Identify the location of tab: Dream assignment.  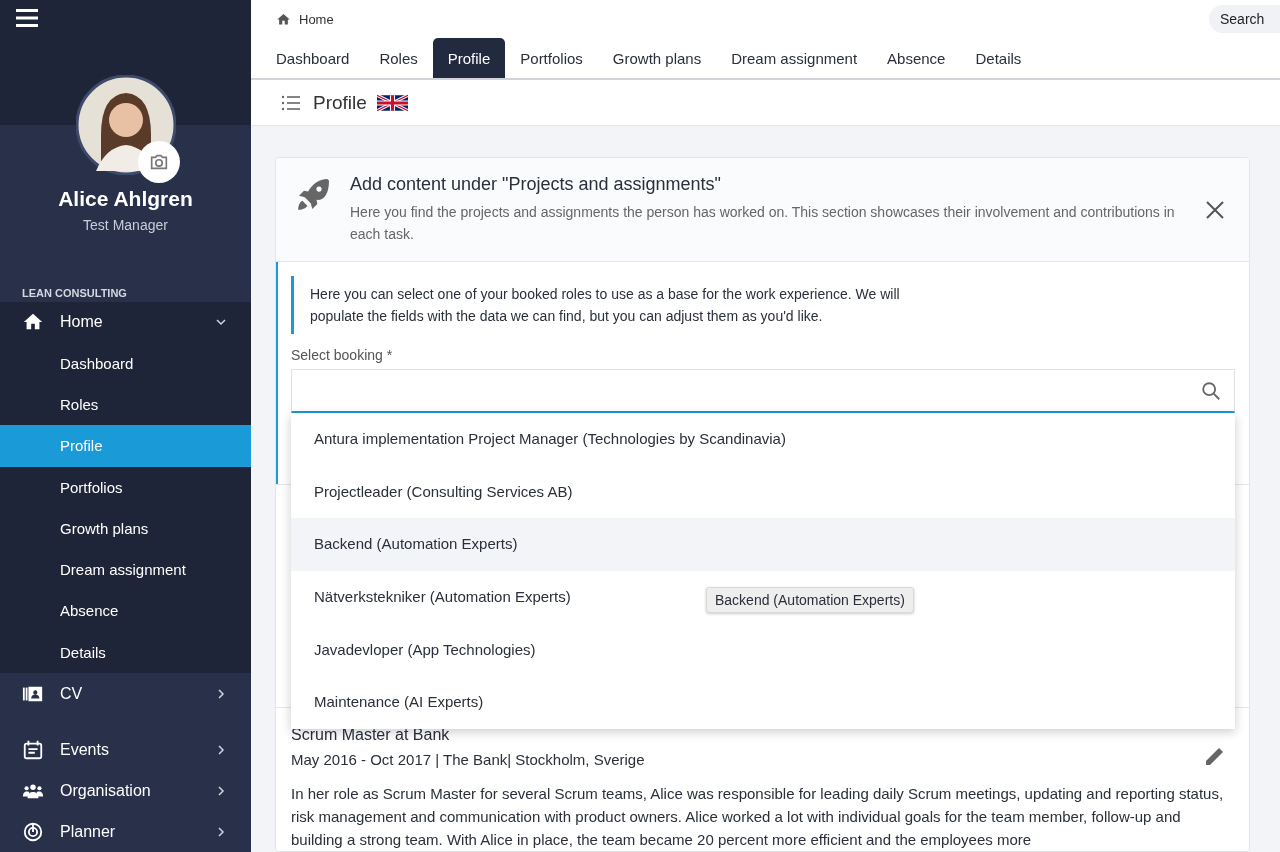
(794, 58).